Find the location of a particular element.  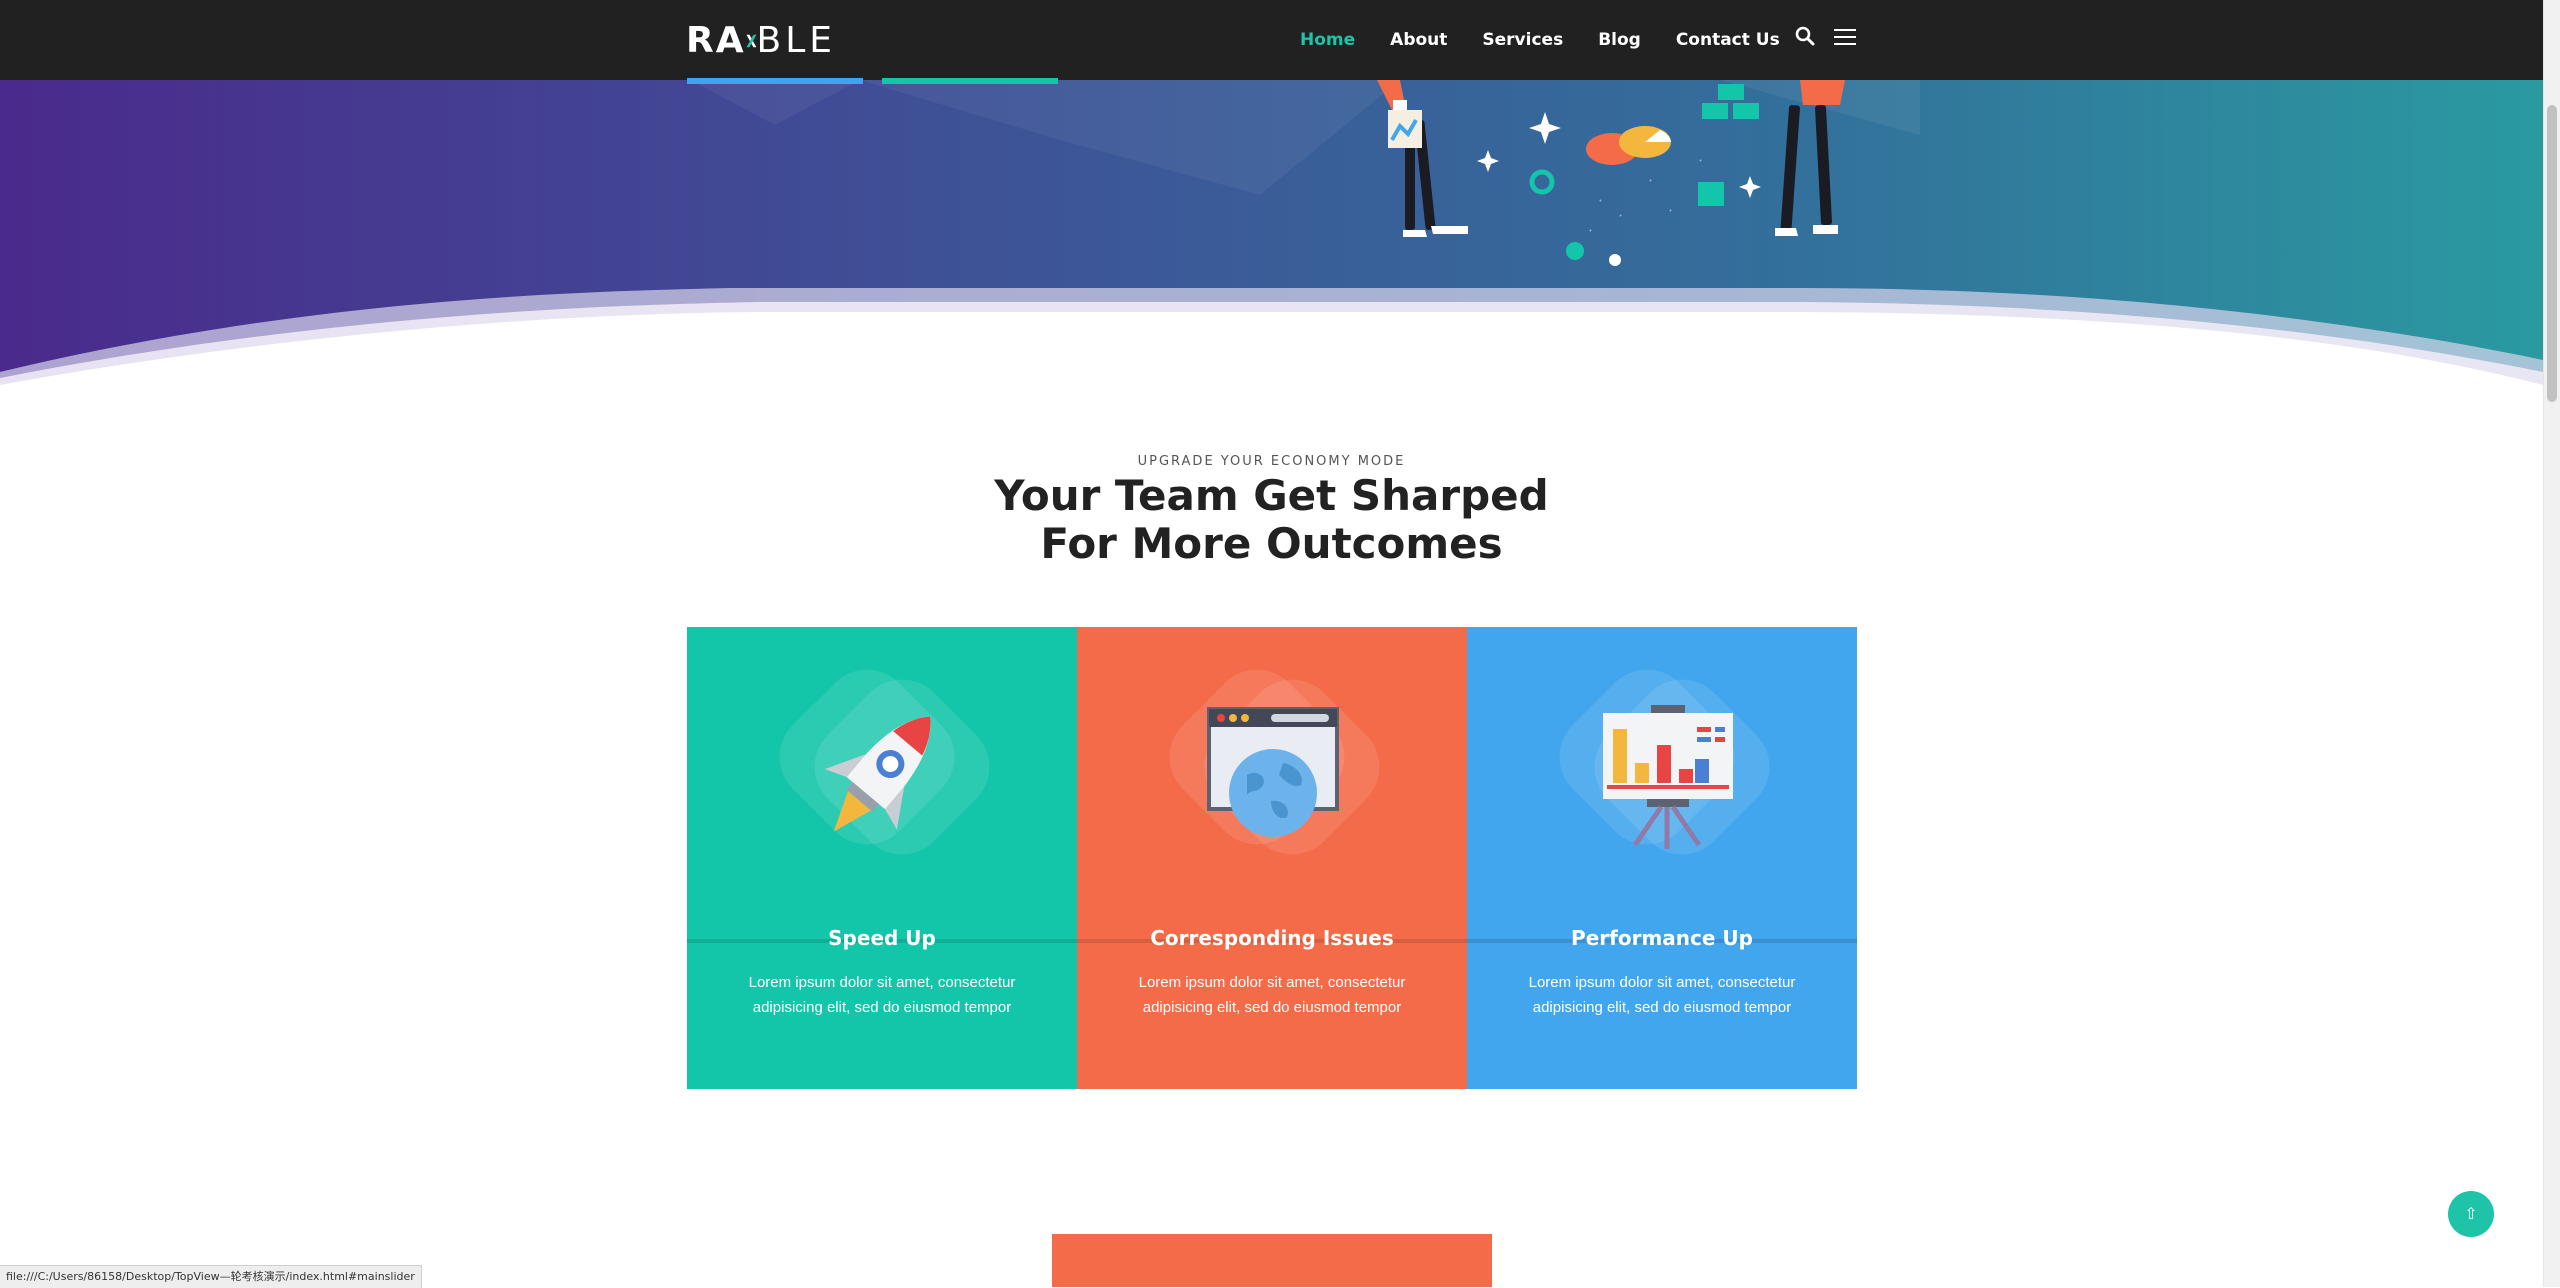

browser-globe-icon is located at coordinates (1273, 772).